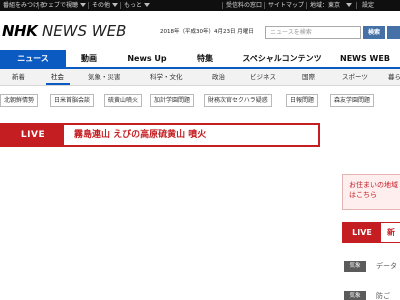  Describe the element at coordinates (363, 195) in the screenshot. I see `local-area-text-line2: はこちら` at that location.